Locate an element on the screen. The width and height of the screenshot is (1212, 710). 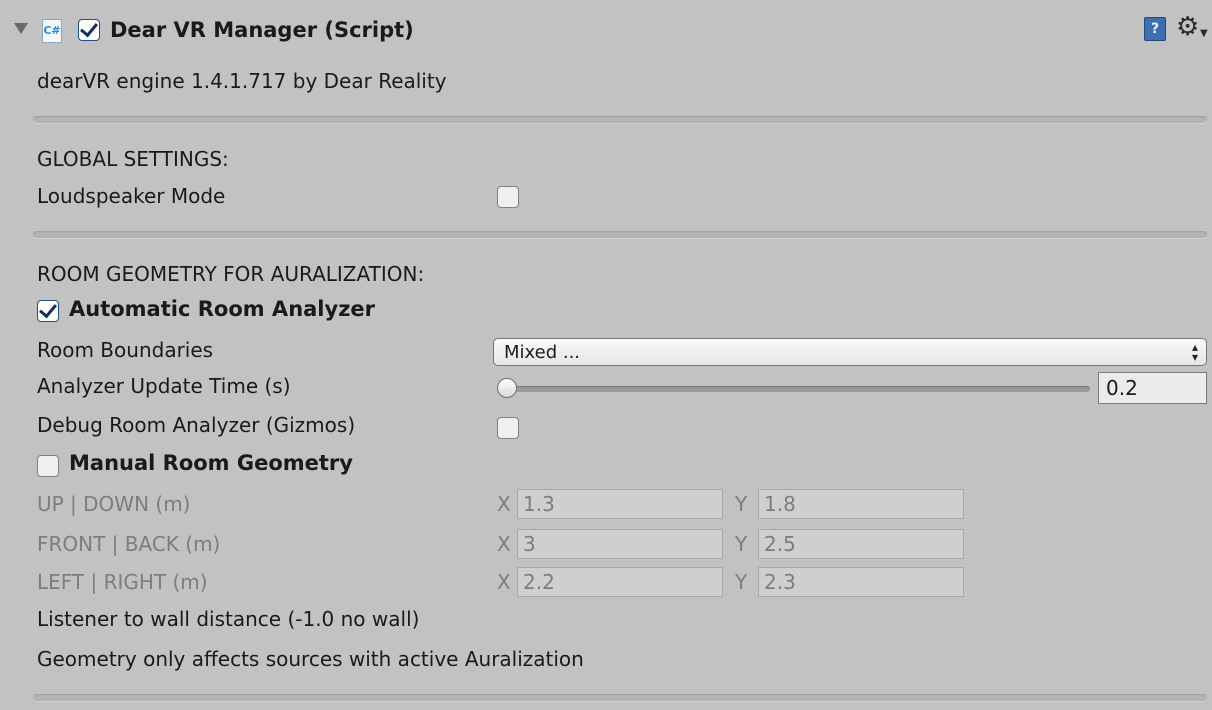
engine-info-label: dearVR engine 1.4.1.717 by Dear Reality is located at coordinates (242, 81).